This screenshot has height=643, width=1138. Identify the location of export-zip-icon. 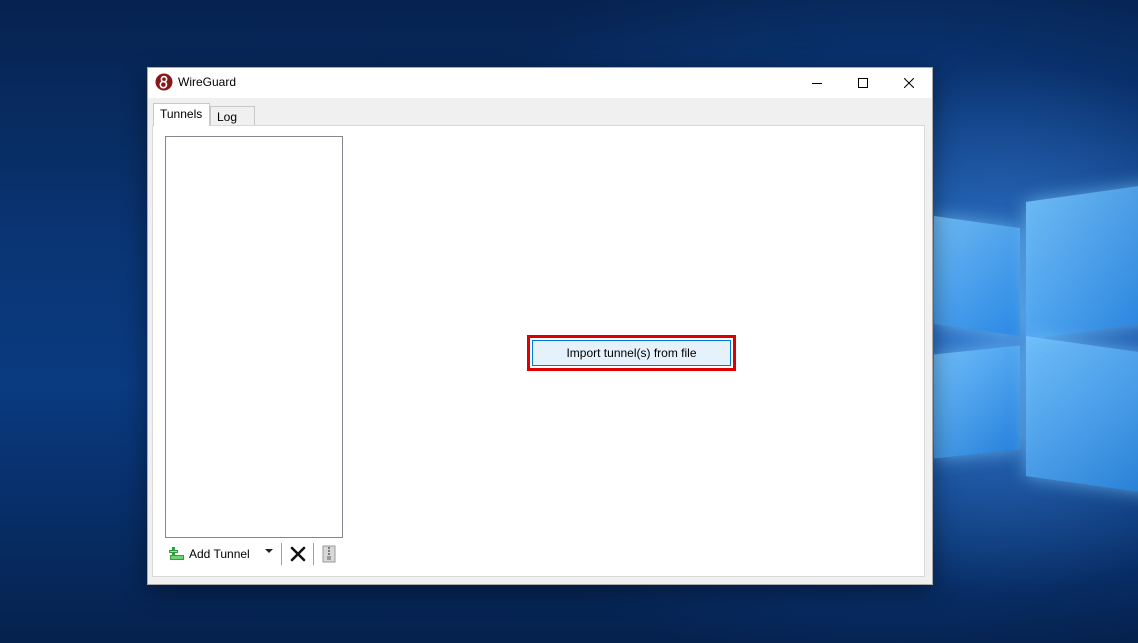
(329, 554).